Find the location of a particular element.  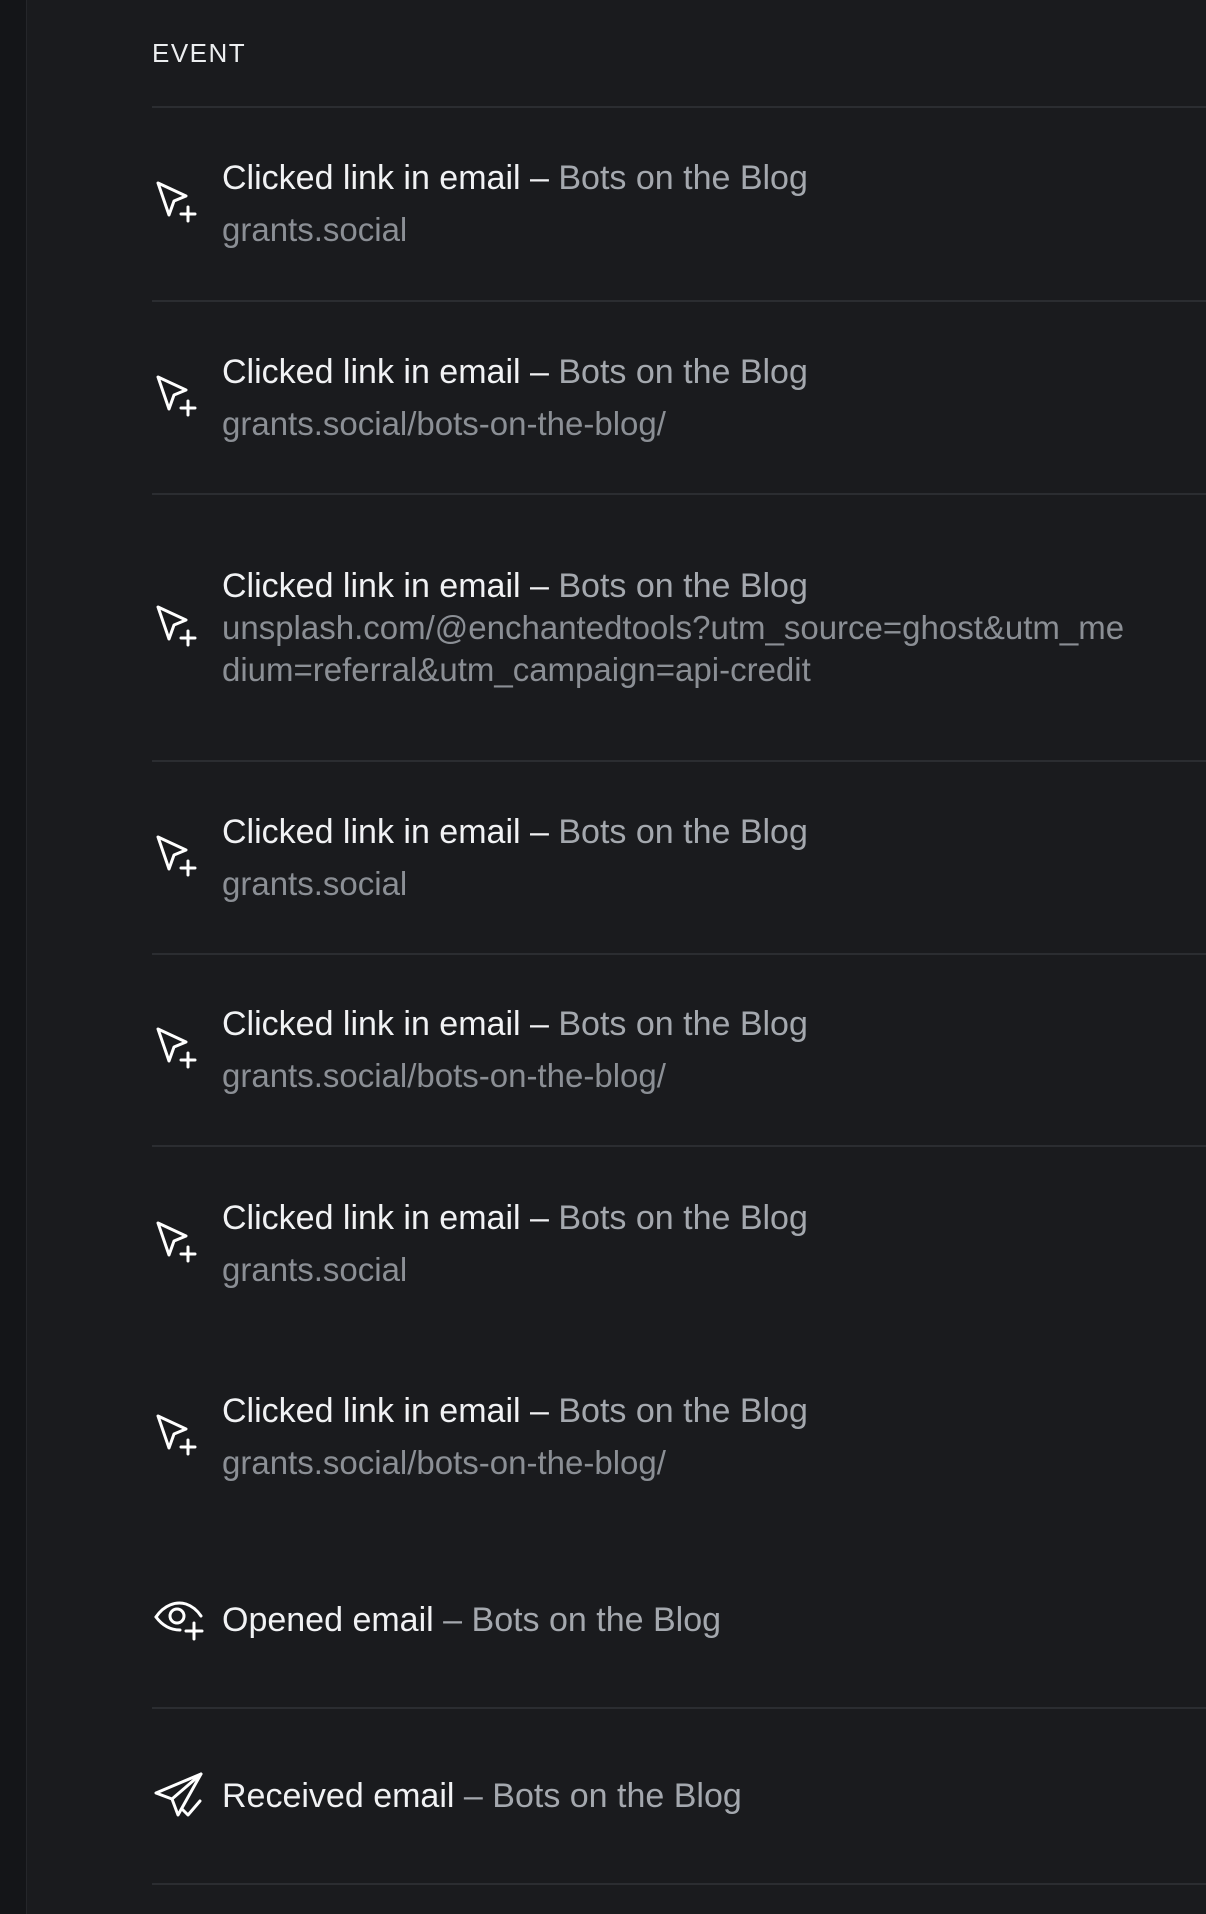

event-text: Received email – Bots on the Blog is located at coordinates (714, 1796).